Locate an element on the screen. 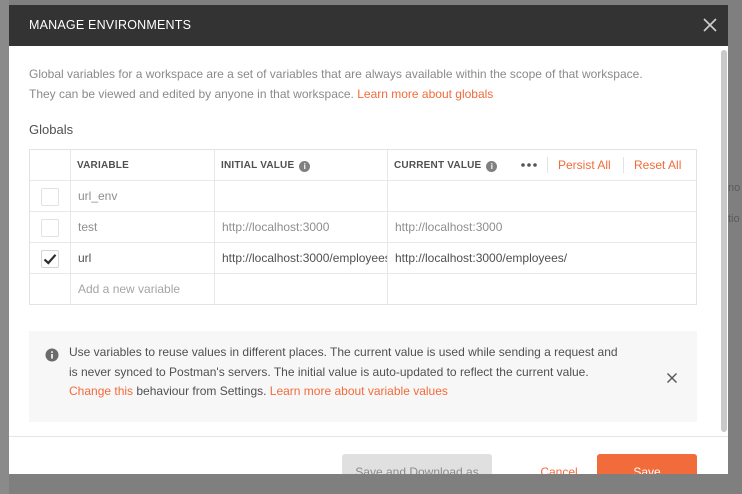  row-checkbox-checked is located at coordinates (50, 259).